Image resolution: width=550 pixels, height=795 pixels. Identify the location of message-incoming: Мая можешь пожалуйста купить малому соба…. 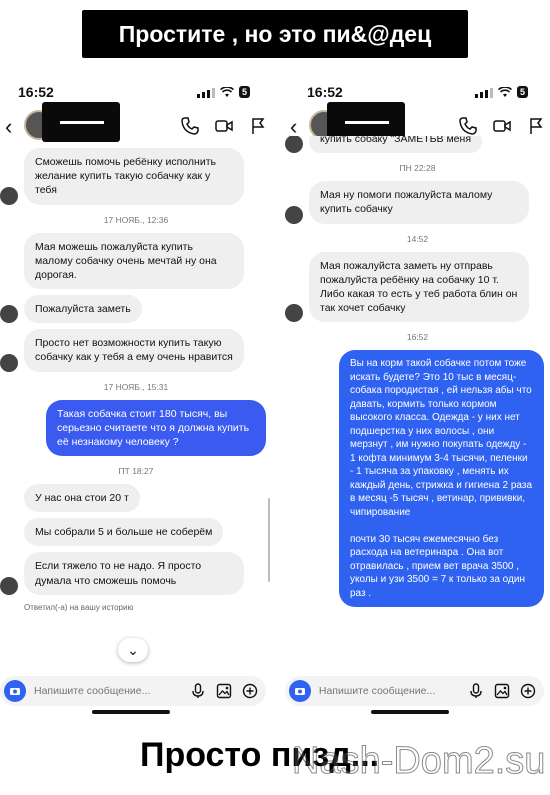
(136, 261).